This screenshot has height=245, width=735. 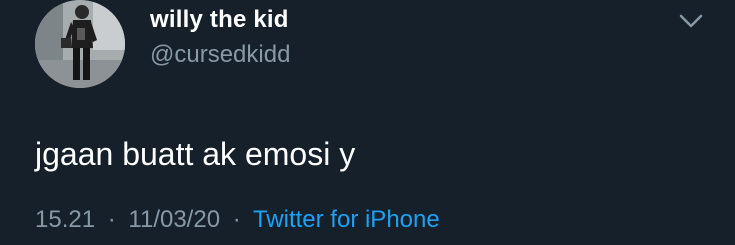 I want to click on tweet-date: 11/03/20, so click(x=174, y=219).